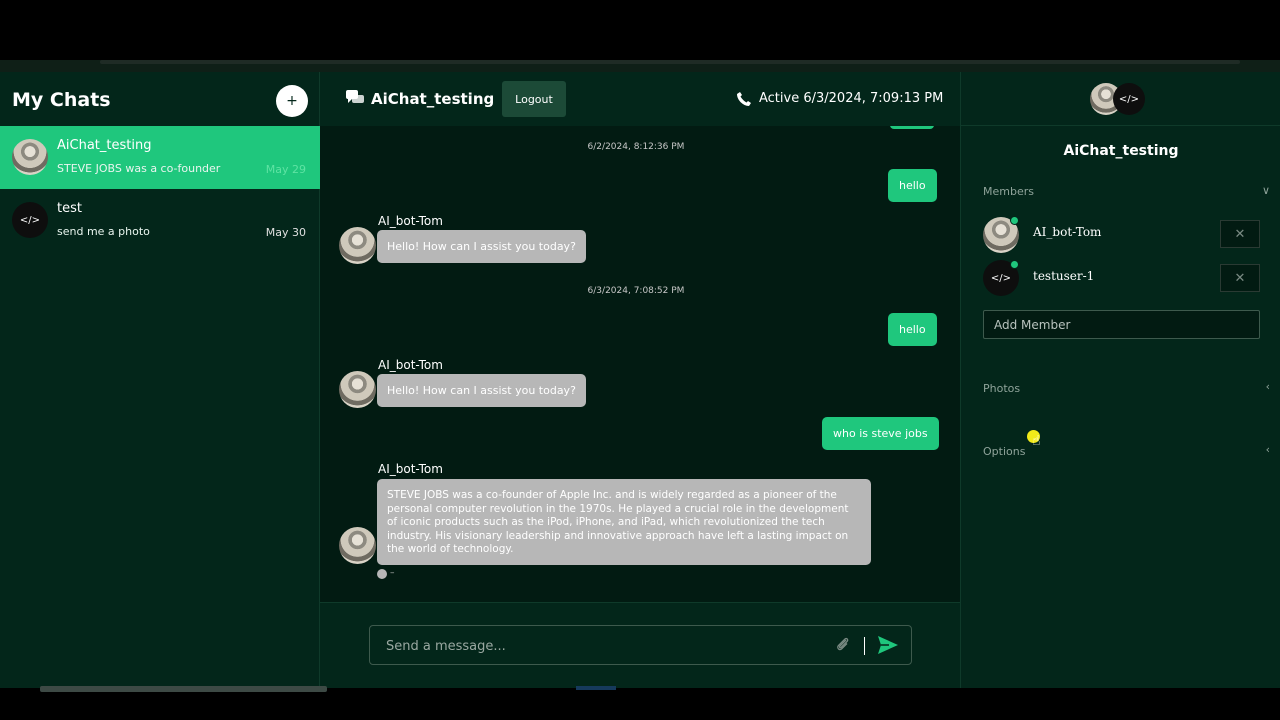 The height and width of the screenshot is (720, 1280). What do you see at coordinates (392, 573) in the screenshot?
I see `read-receipt-marker: –` at bounding box center [392, 573].